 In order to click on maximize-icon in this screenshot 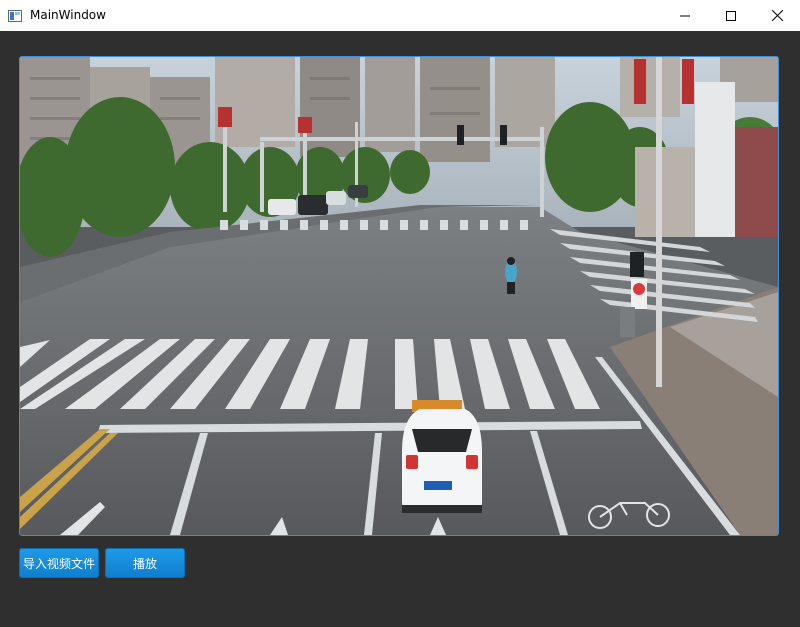, I will do `click(731, 15)`.